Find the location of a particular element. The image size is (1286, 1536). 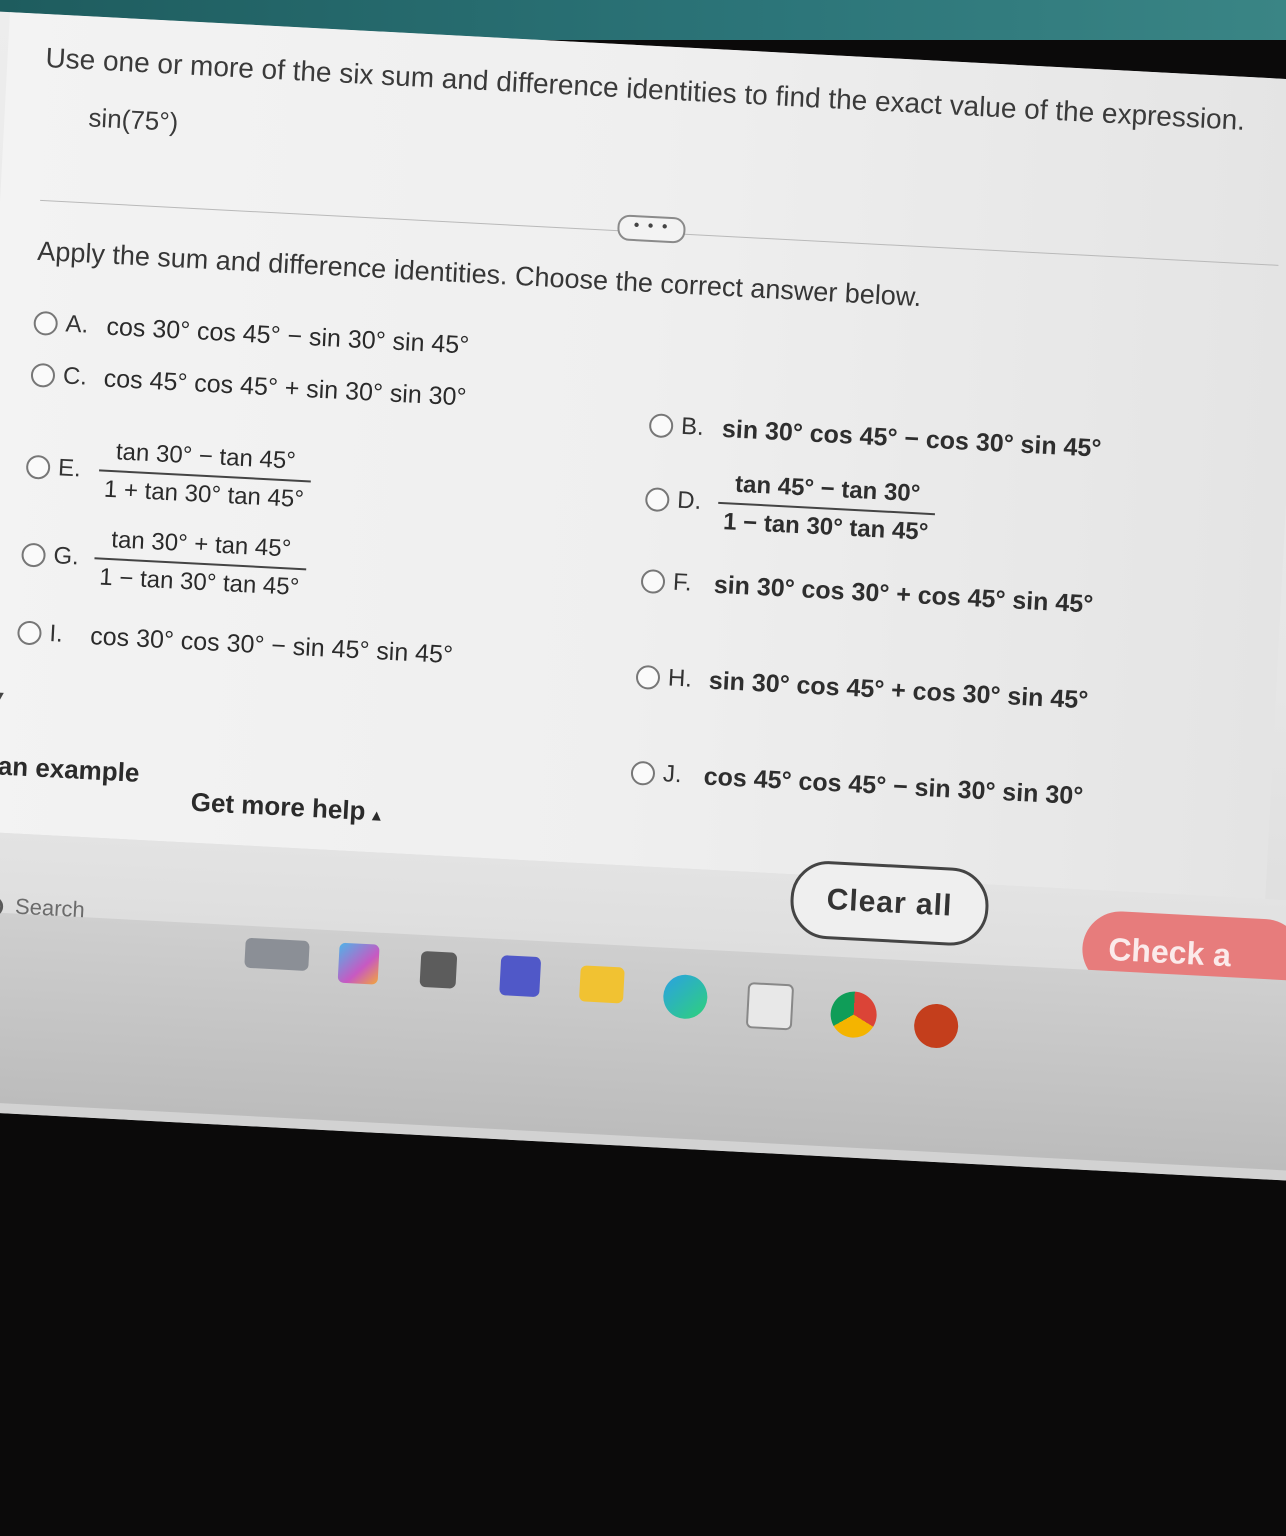

option-i: I. cos 30° cos 30° − sin 45° sin 45° is located at coordinates (235, 643).